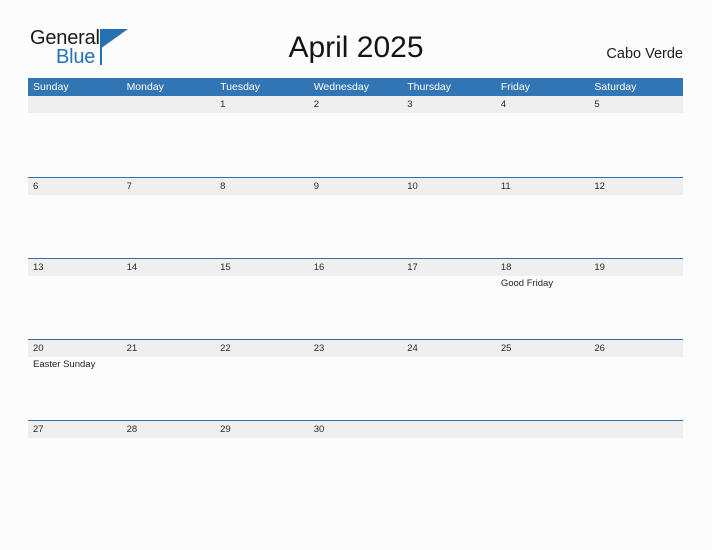 The image size is (712, 550). What do you see at coordinates (356, 47) in the screenshot?
I see `page-title: April 2025` at bounding box center [356, 47].